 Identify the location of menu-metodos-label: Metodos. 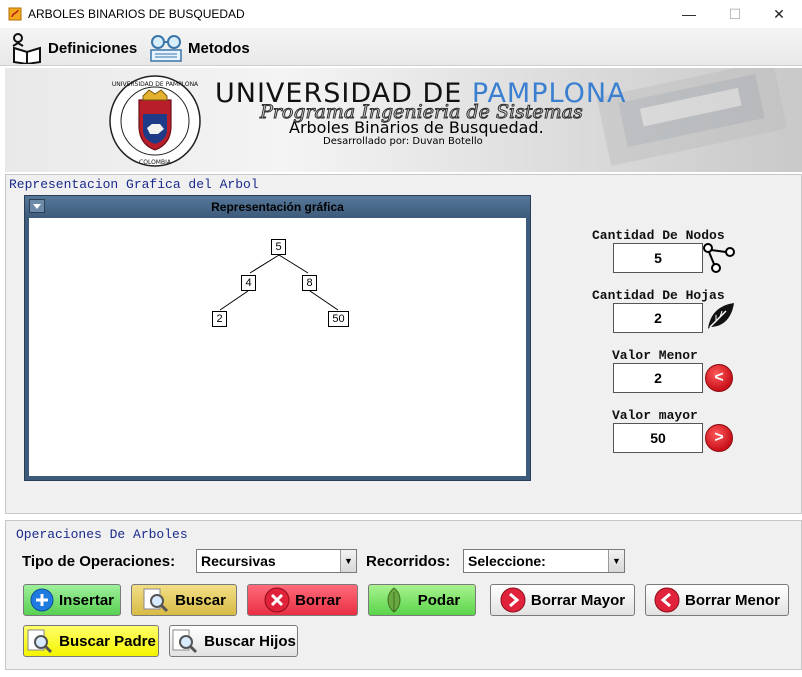
(219, 48).